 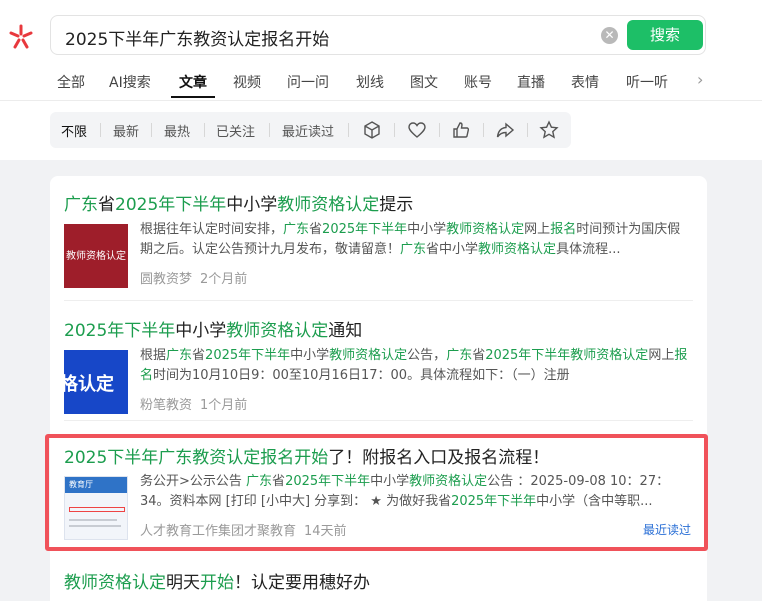 I want to click on text-fragment: 提示, so click(x=396, y=205).